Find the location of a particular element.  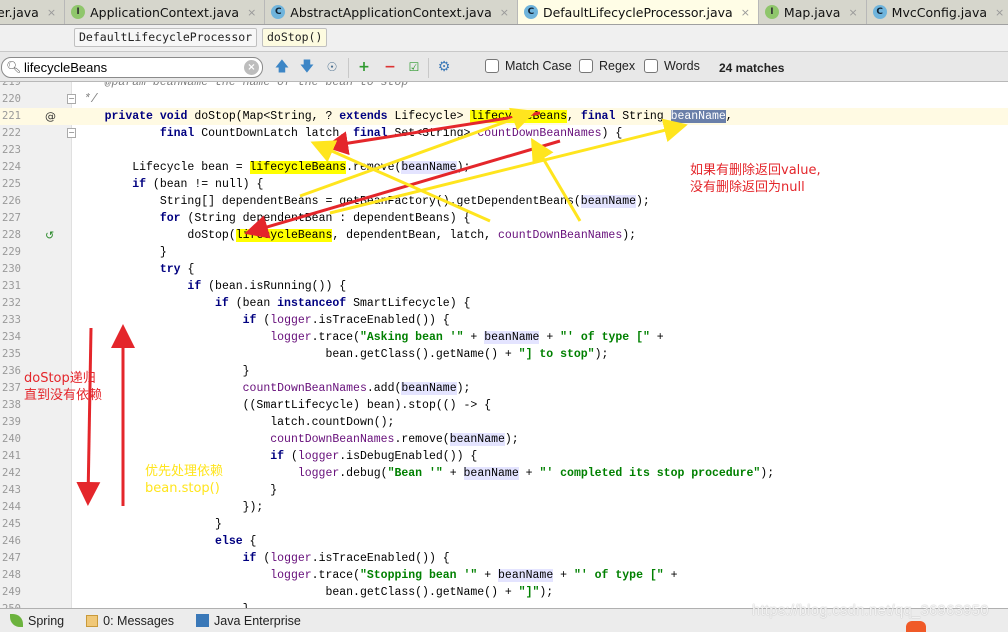

code-line: 249 bean.getClass().getName() + "]"); is located at coordinates (504, 592).